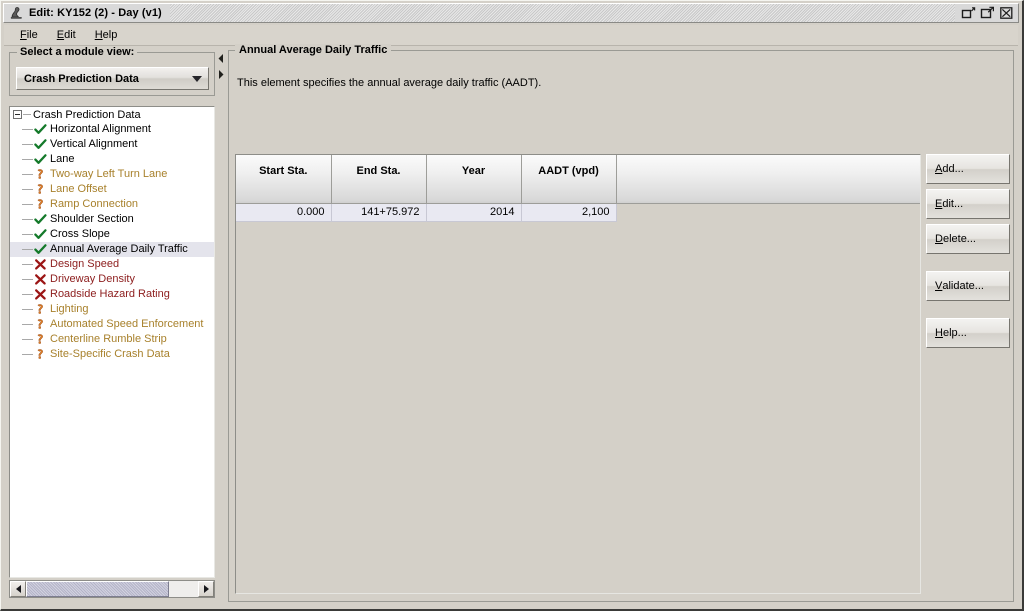  Describe the element at coordinates (939, 333) in the screenshot. I see `help-button-mnemonic: H` at that location.